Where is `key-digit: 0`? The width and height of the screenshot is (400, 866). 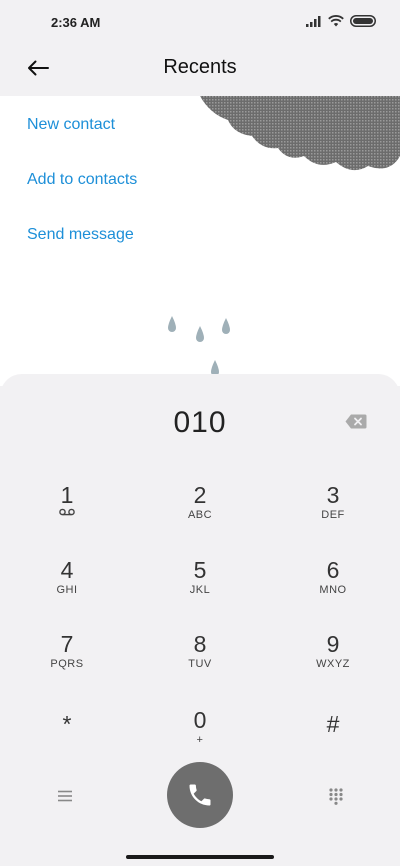
key-digit: 0 is located at coordinates (200, 720).